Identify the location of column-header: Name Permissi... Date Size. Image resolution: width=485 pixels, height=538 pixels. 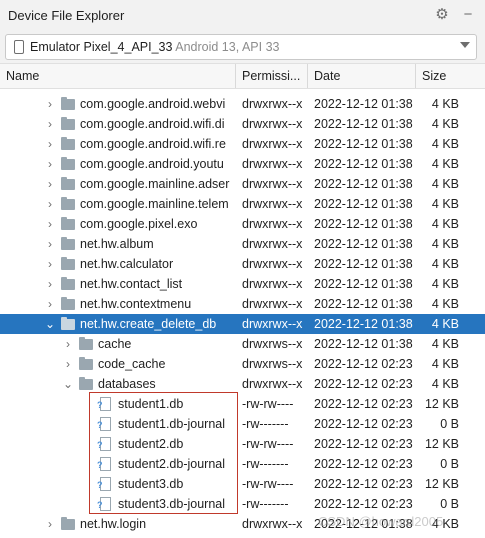
(242, 76).